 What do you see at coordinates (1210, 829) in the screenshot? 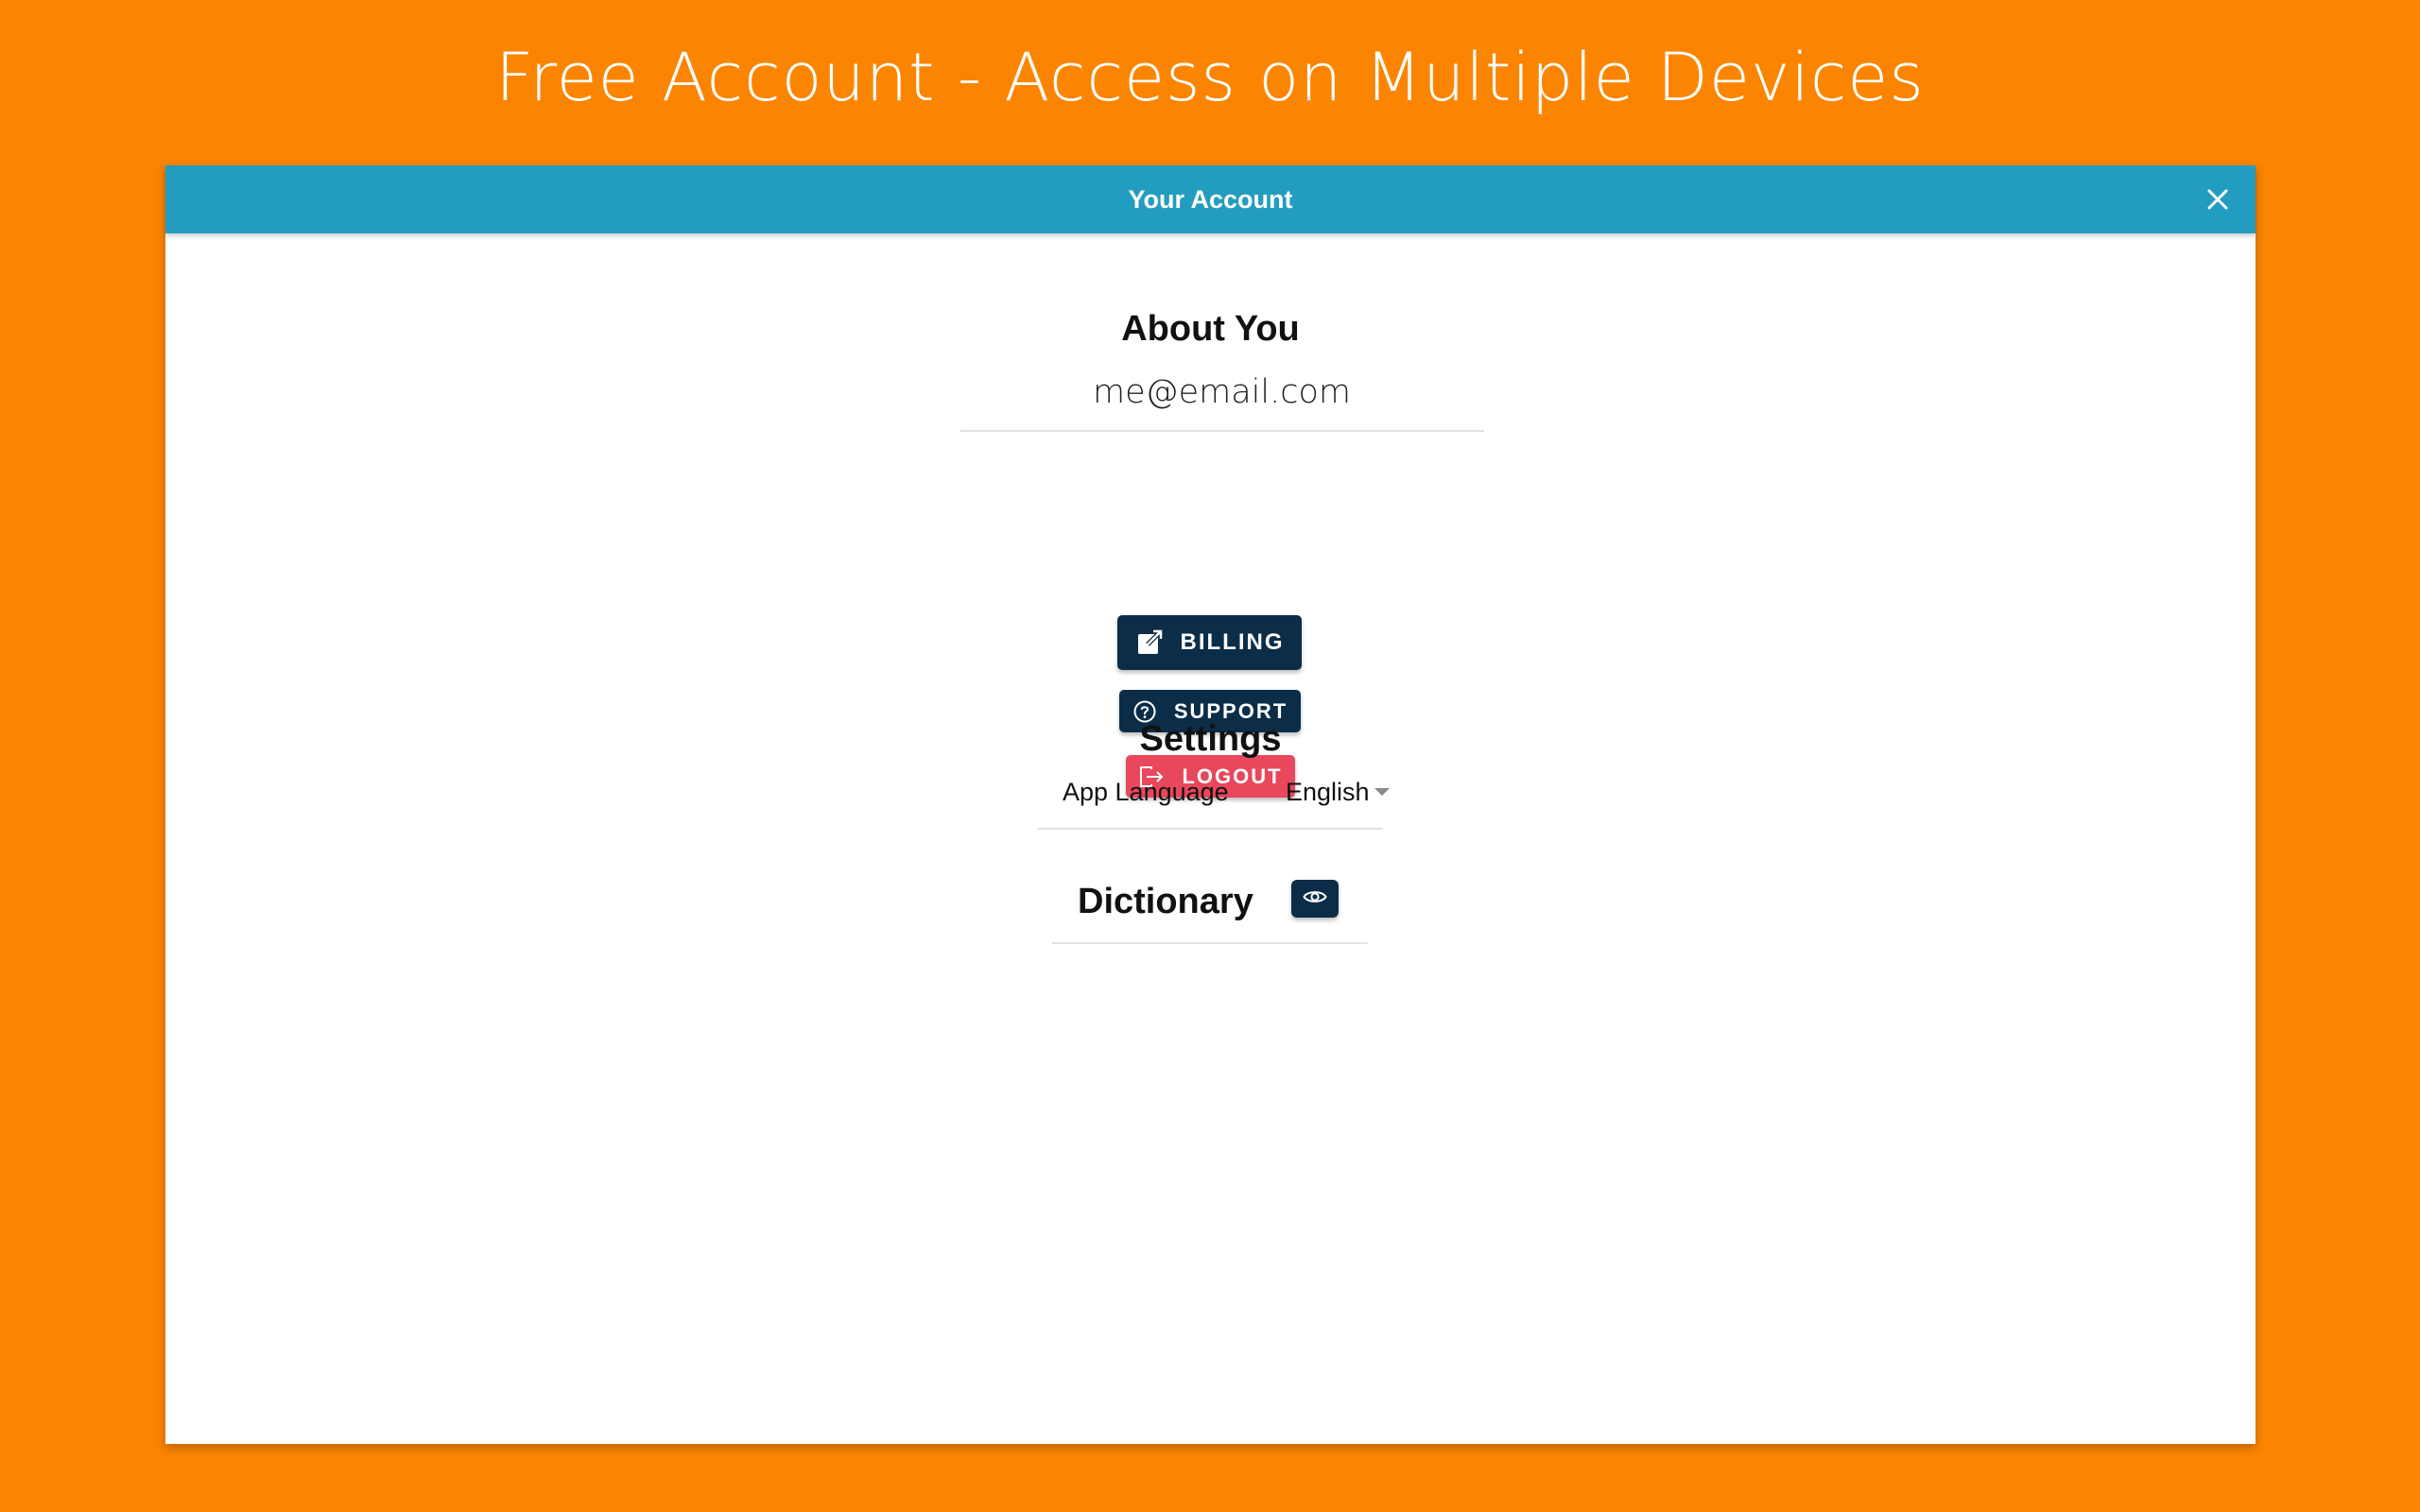
I see `settings-divider` at bounding box center [1210, 829].